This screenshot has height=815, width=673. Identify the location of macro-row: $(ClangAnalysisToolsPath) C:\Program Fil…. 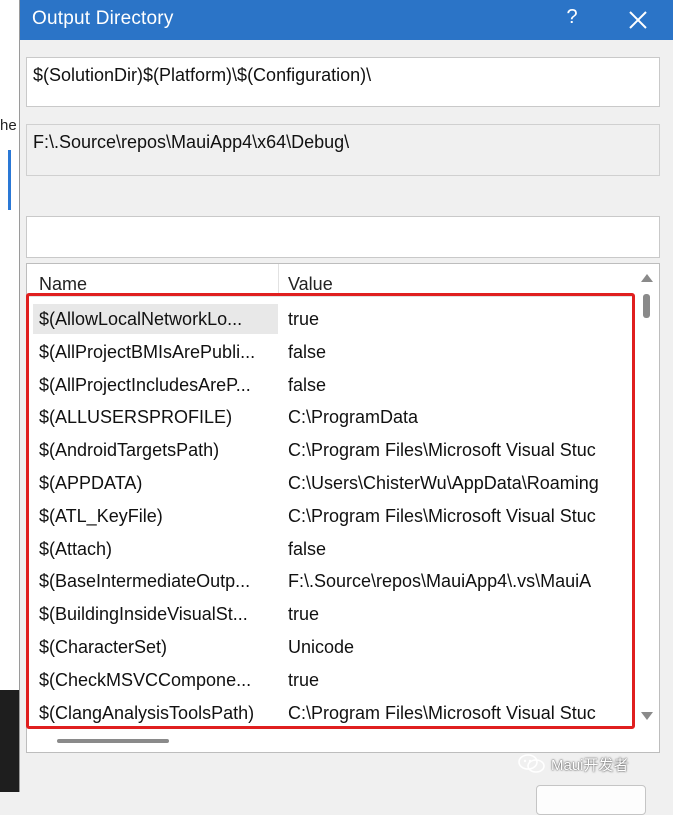
(331, 714).